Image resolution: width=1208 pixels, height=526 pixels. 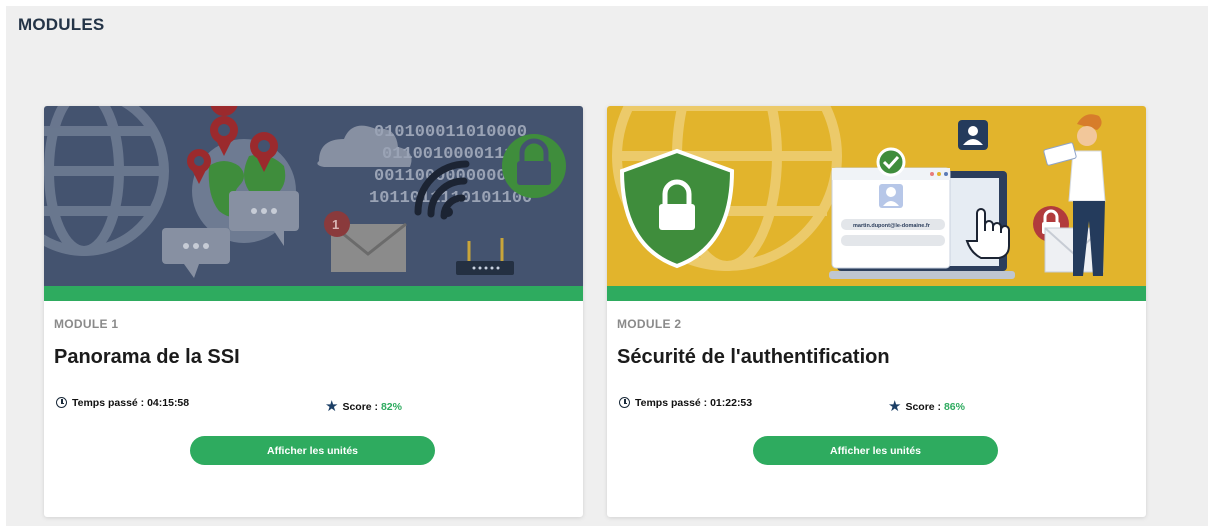 I want to click on login-card: martin.dupont@le-domaine.fr, so click(x=891, y=218).